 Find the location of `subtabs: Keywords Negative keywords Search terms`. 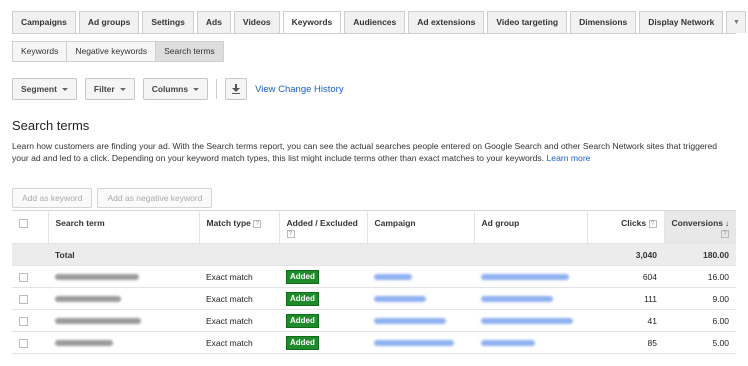

subtabs: Keywords Negative keywords Search terms is located at coordinates (118, 51).